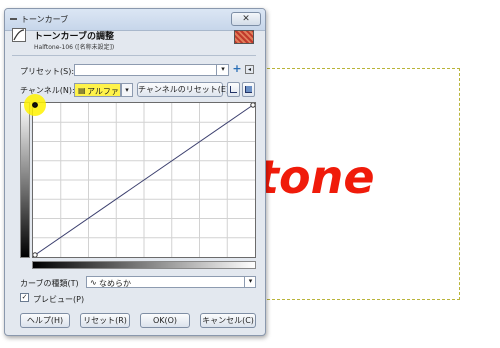  Describe the element at coordinates (249, 69) in the screenshot. I see `preset-menu-button: ◂` at that location.